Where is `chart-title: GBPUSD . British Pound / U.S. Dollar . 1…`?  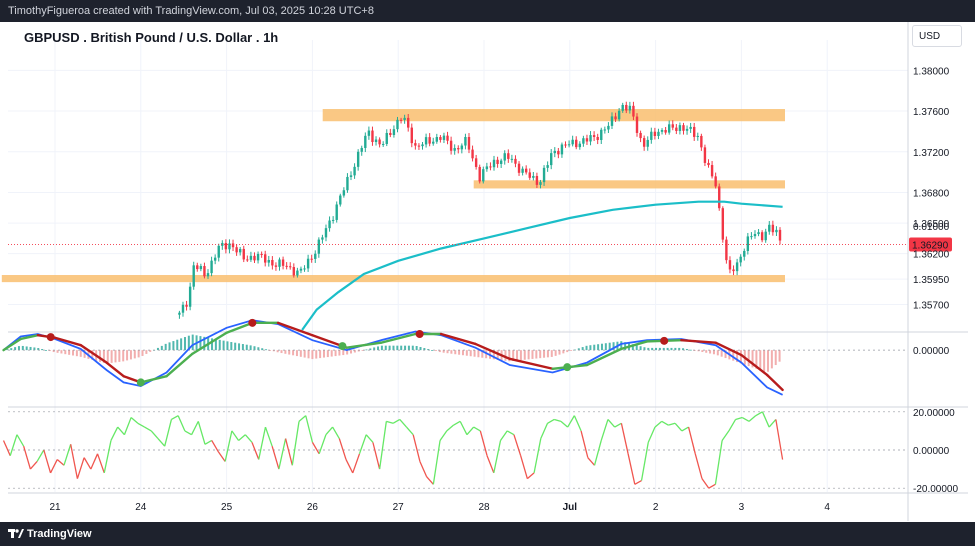
chart-title: GBPUSD . British Pound / U.S. Dollar . 1… is located at coordinates (151, 37).